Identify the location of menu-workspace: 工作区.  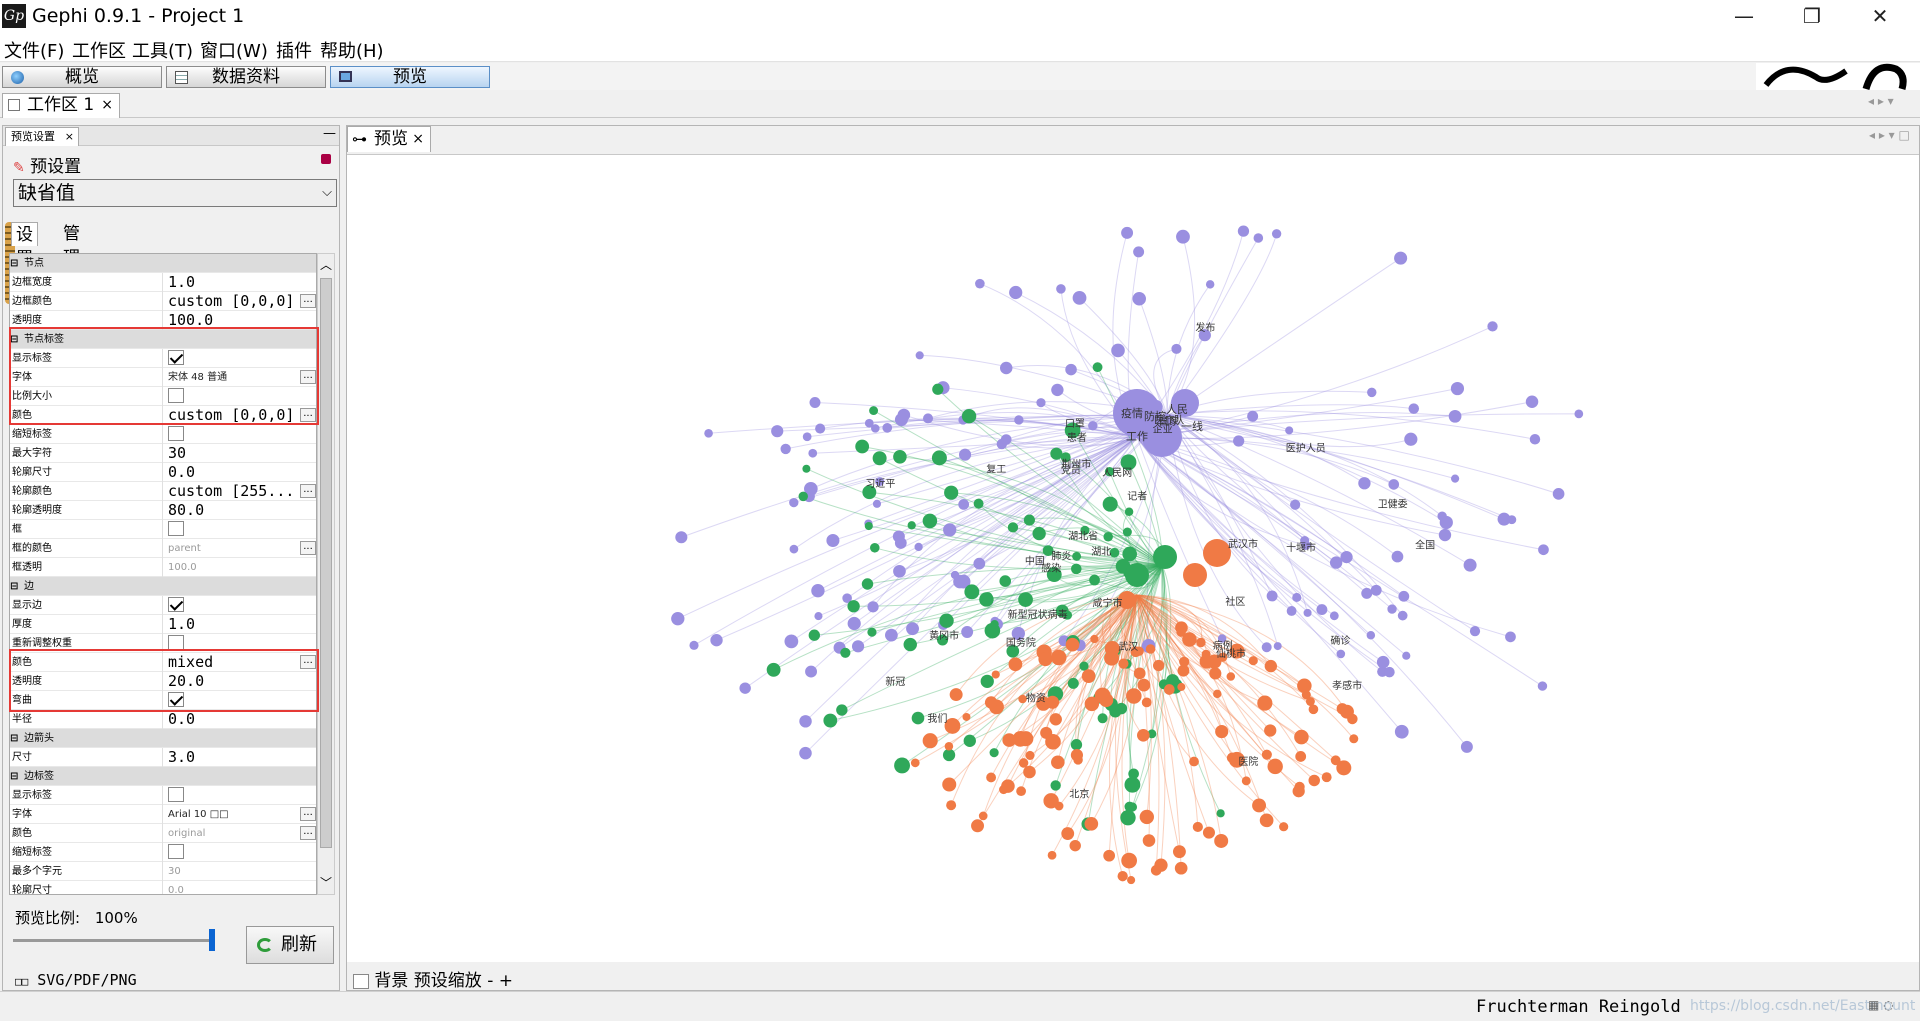
(99, 50).